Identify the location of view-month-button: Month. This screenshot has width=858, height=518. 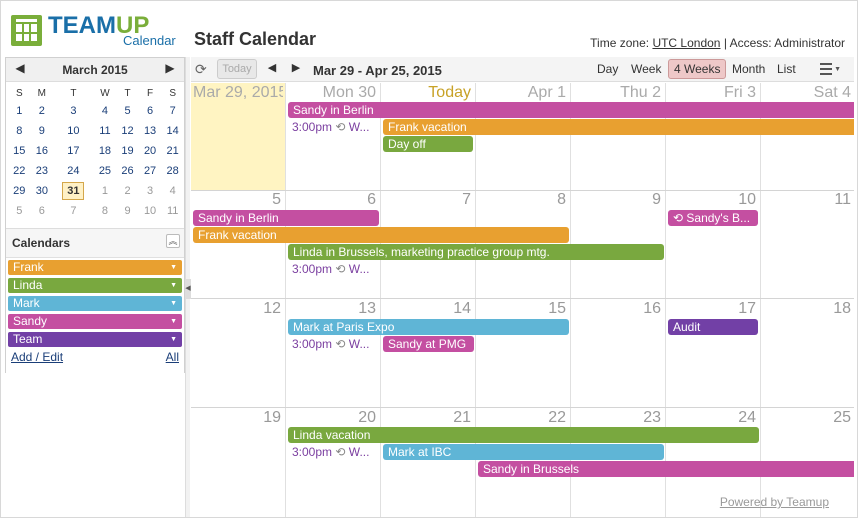
(748, 69).